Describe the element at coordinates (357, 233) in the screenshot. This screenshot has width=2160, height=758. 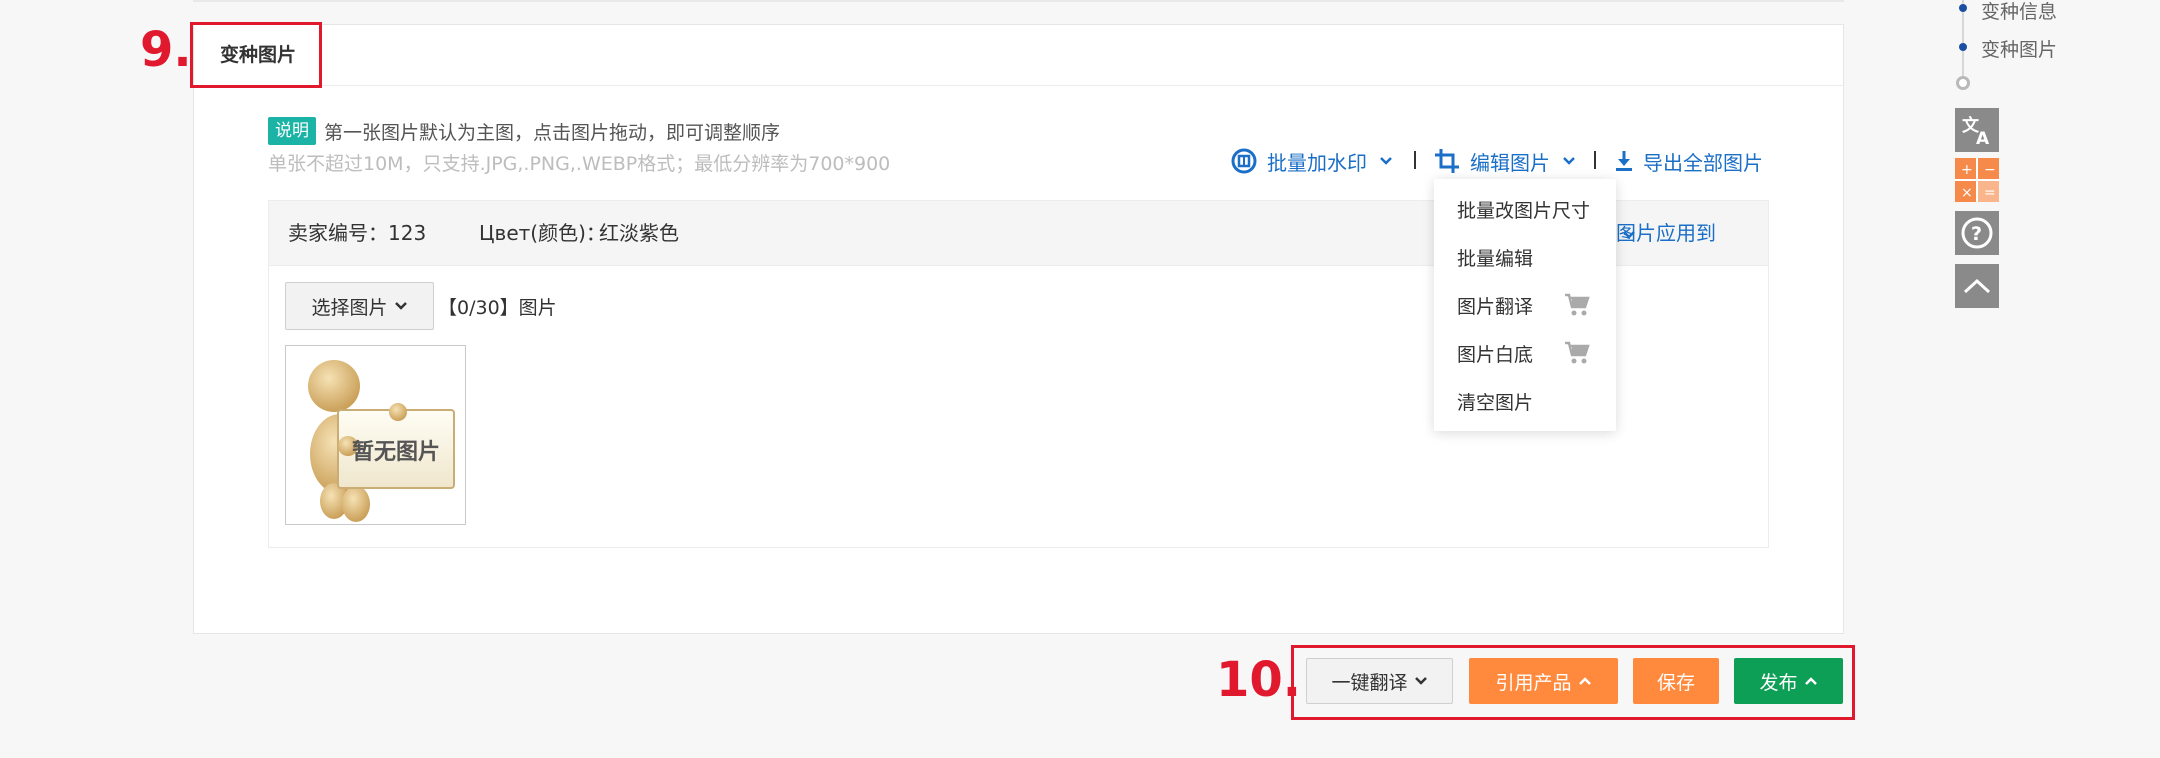
I see `seller-sku: 卖家编号：123` at that location.